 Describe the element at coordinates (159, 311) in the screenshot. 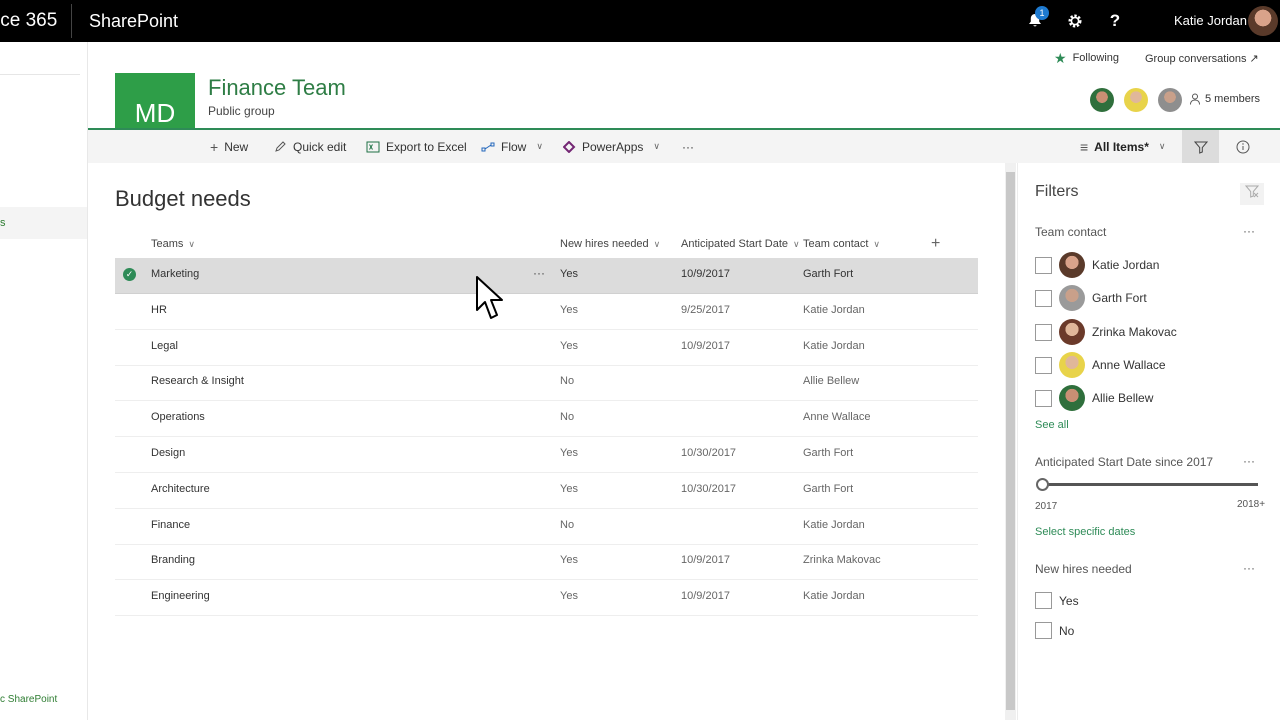

I see `cell-team: HR` at that location.